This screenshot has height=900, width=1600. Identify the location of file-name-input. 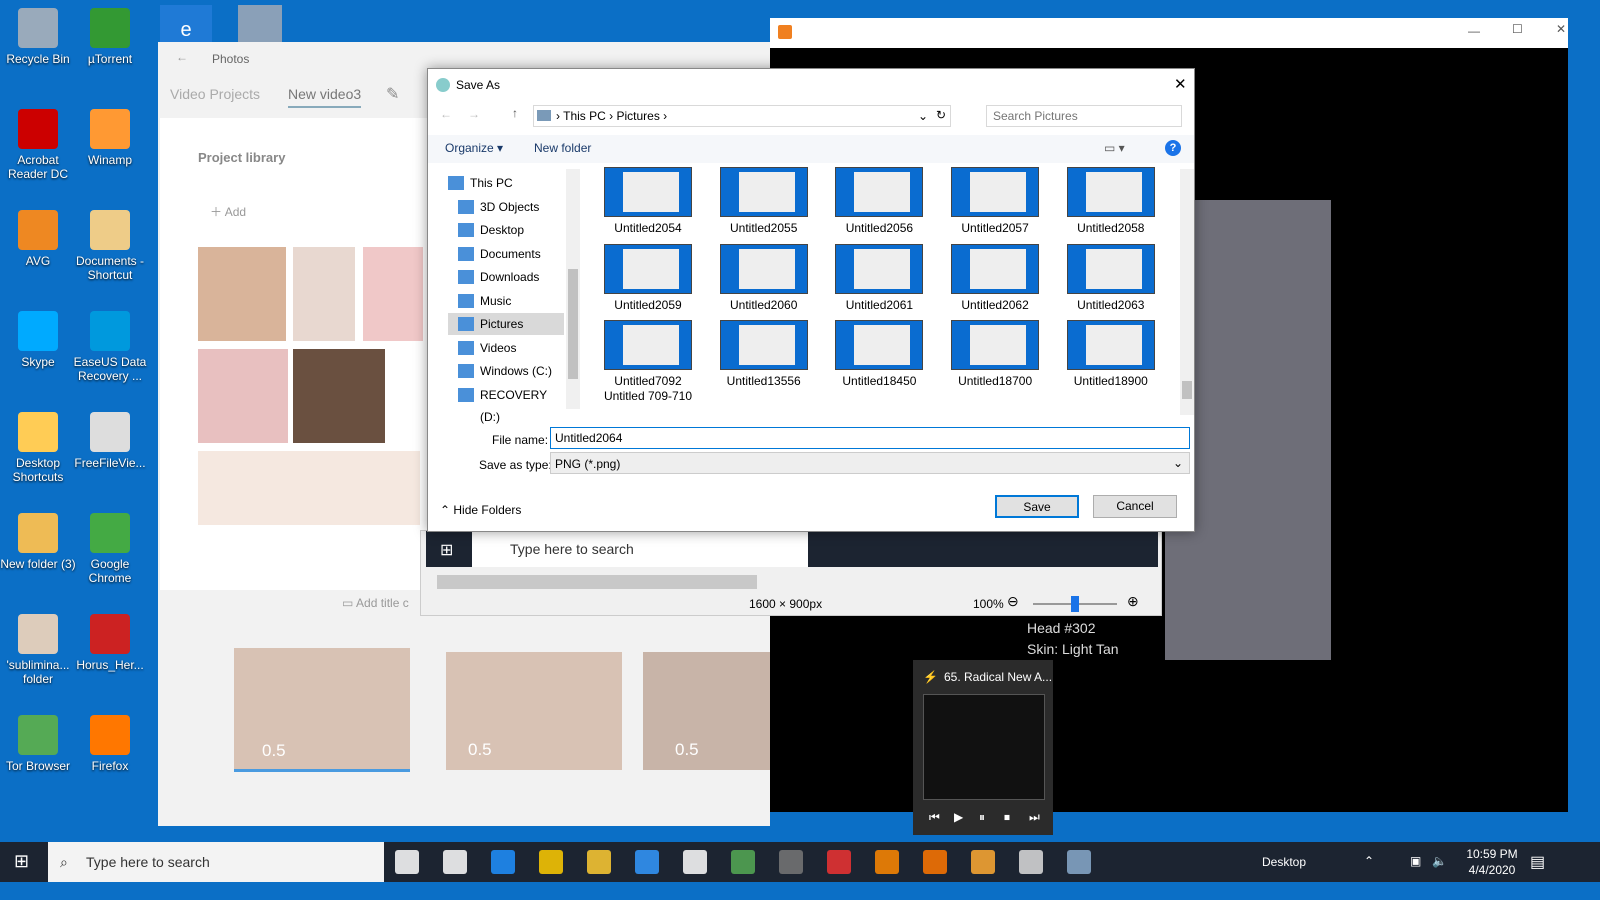
(870, 438).